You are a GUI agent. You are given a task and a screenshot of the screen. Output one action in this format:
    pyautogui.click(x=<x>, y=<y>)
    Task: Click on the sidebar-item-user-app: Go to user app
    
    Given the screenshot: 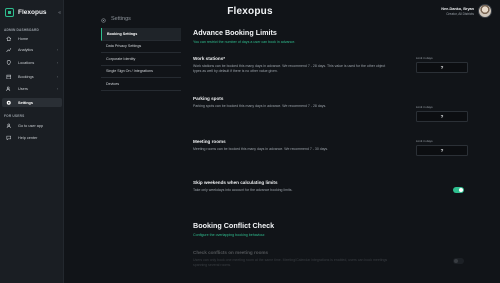 What is the action you would take?
    pyautogui.click(x=32, y=125)
    